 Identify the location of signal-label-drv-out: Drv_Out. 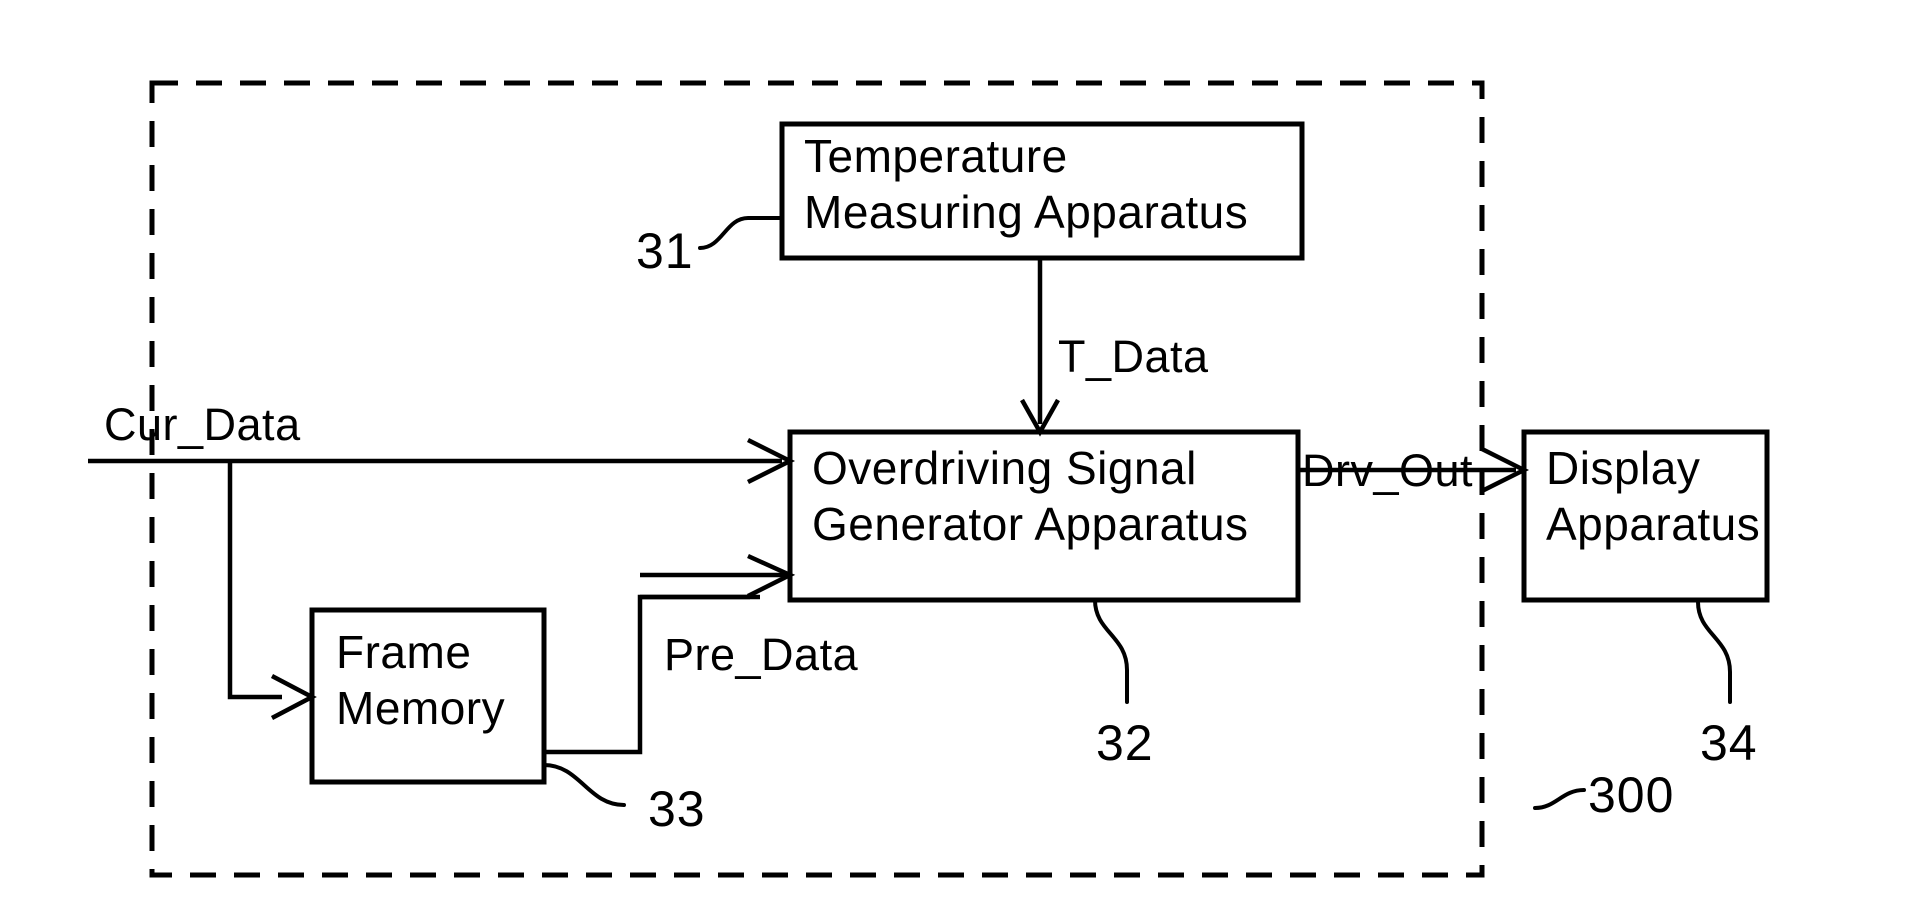
(1387, 470).